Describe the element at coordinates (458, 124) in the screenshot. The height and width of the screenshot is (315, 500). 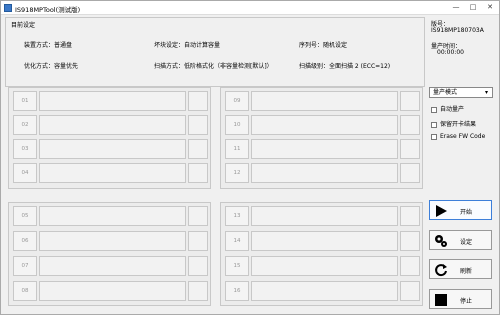
I see `checkbox-label: 保留开卡结果` at that location.